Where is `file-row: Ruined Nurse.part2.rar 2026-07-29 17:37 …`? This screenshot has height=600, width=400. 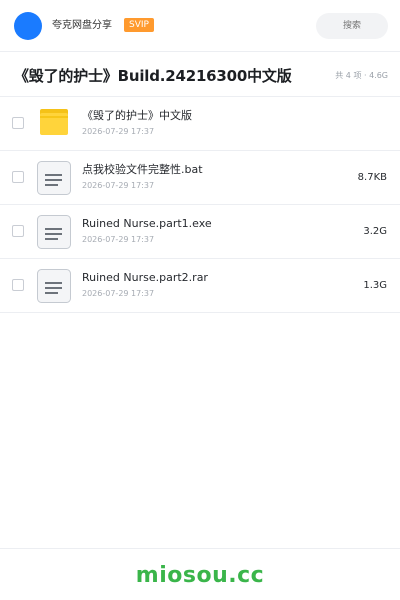
file-row: Ruined Nurse.part2.rar 2026-07-29 17:37 … is located at coordinates (200, 286).